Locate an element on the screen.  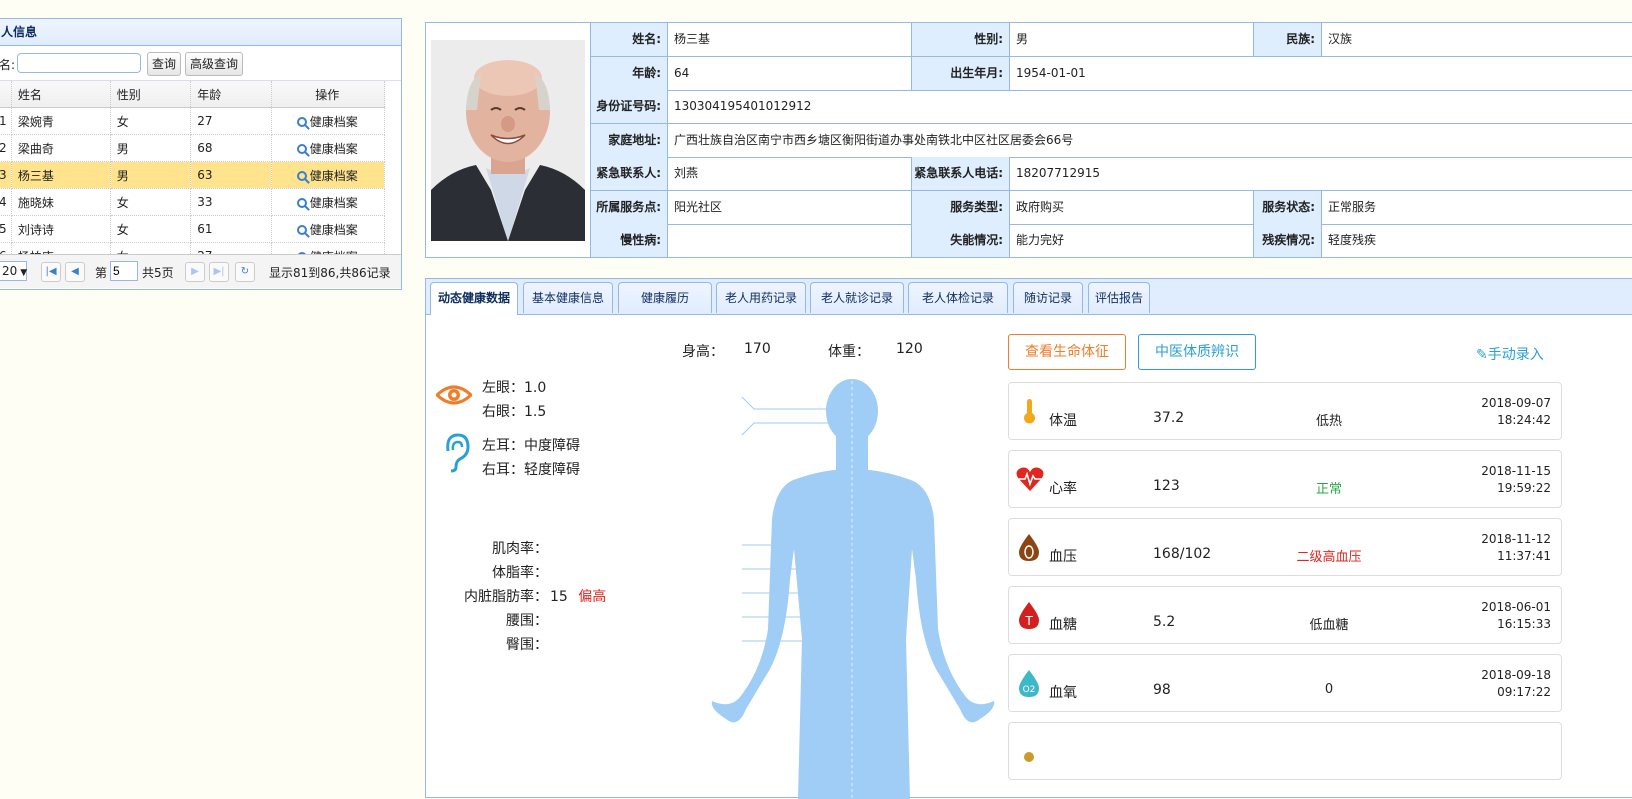
cell-age: 63 is located at coordinates (231, 175).